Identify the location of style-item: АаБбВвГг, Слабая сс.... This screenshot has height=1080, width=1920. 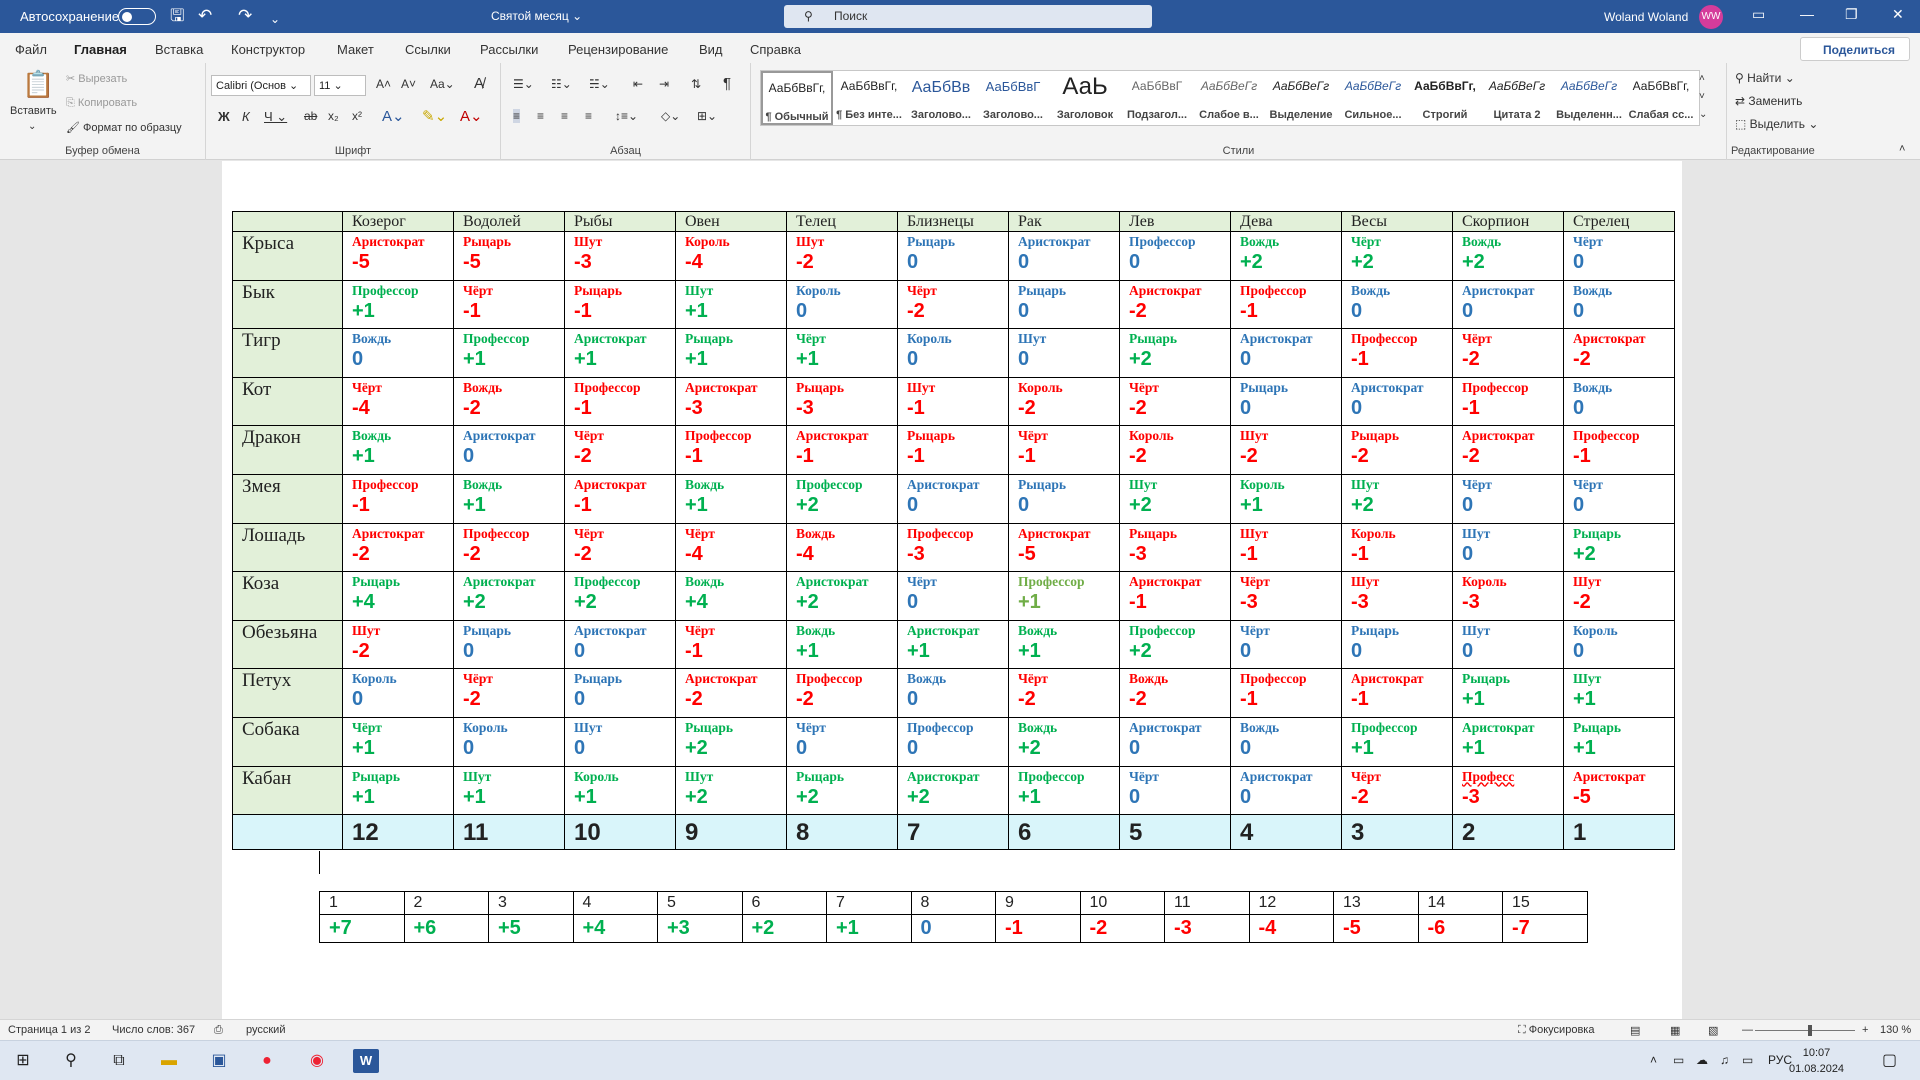
(1661, 98).